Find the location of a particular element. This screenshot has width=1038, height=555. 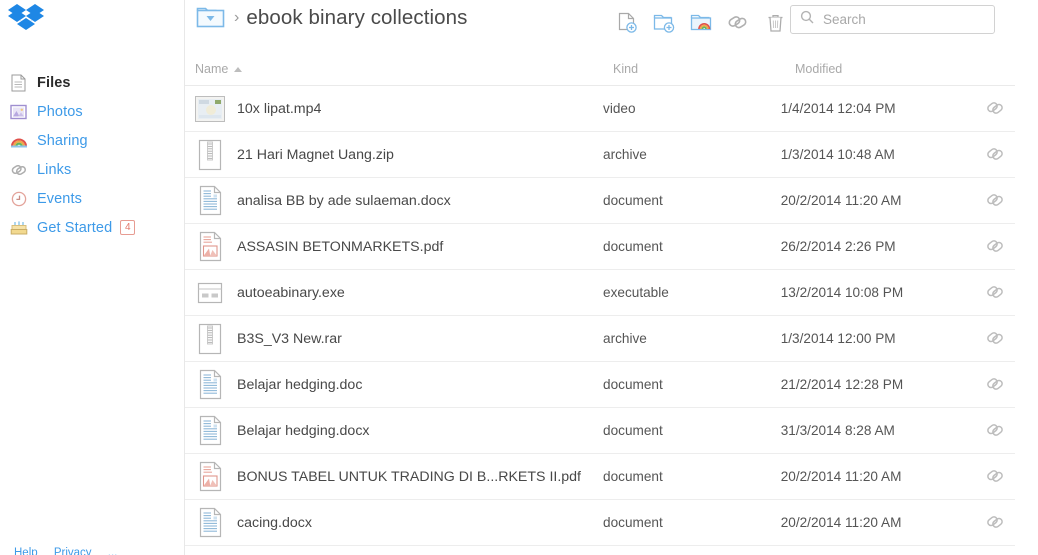

table-row: 10x lipat.mp4 video 1/4/2014 12:04 PM is located at coordinates (600, 109).